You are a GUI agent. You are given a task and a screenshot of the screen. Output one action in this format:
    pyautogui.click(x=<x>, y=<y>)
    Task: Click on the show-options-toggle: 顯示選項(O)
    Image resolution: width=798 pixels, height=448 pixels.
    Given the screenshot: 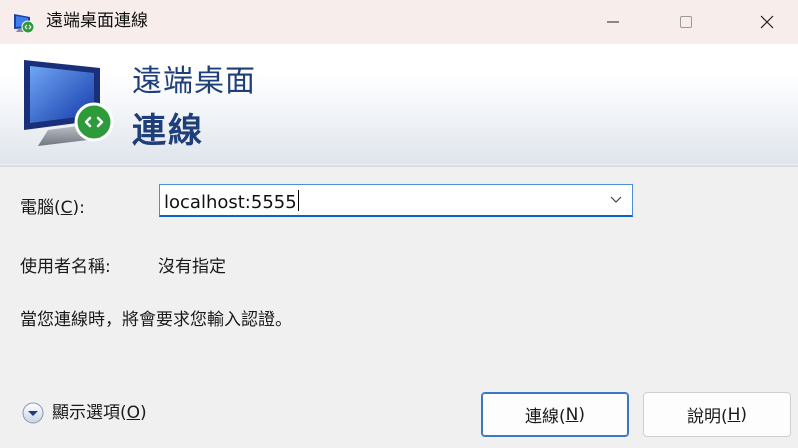 What is the action you would take?
    pyautogui.click(x=84, y=413)
    